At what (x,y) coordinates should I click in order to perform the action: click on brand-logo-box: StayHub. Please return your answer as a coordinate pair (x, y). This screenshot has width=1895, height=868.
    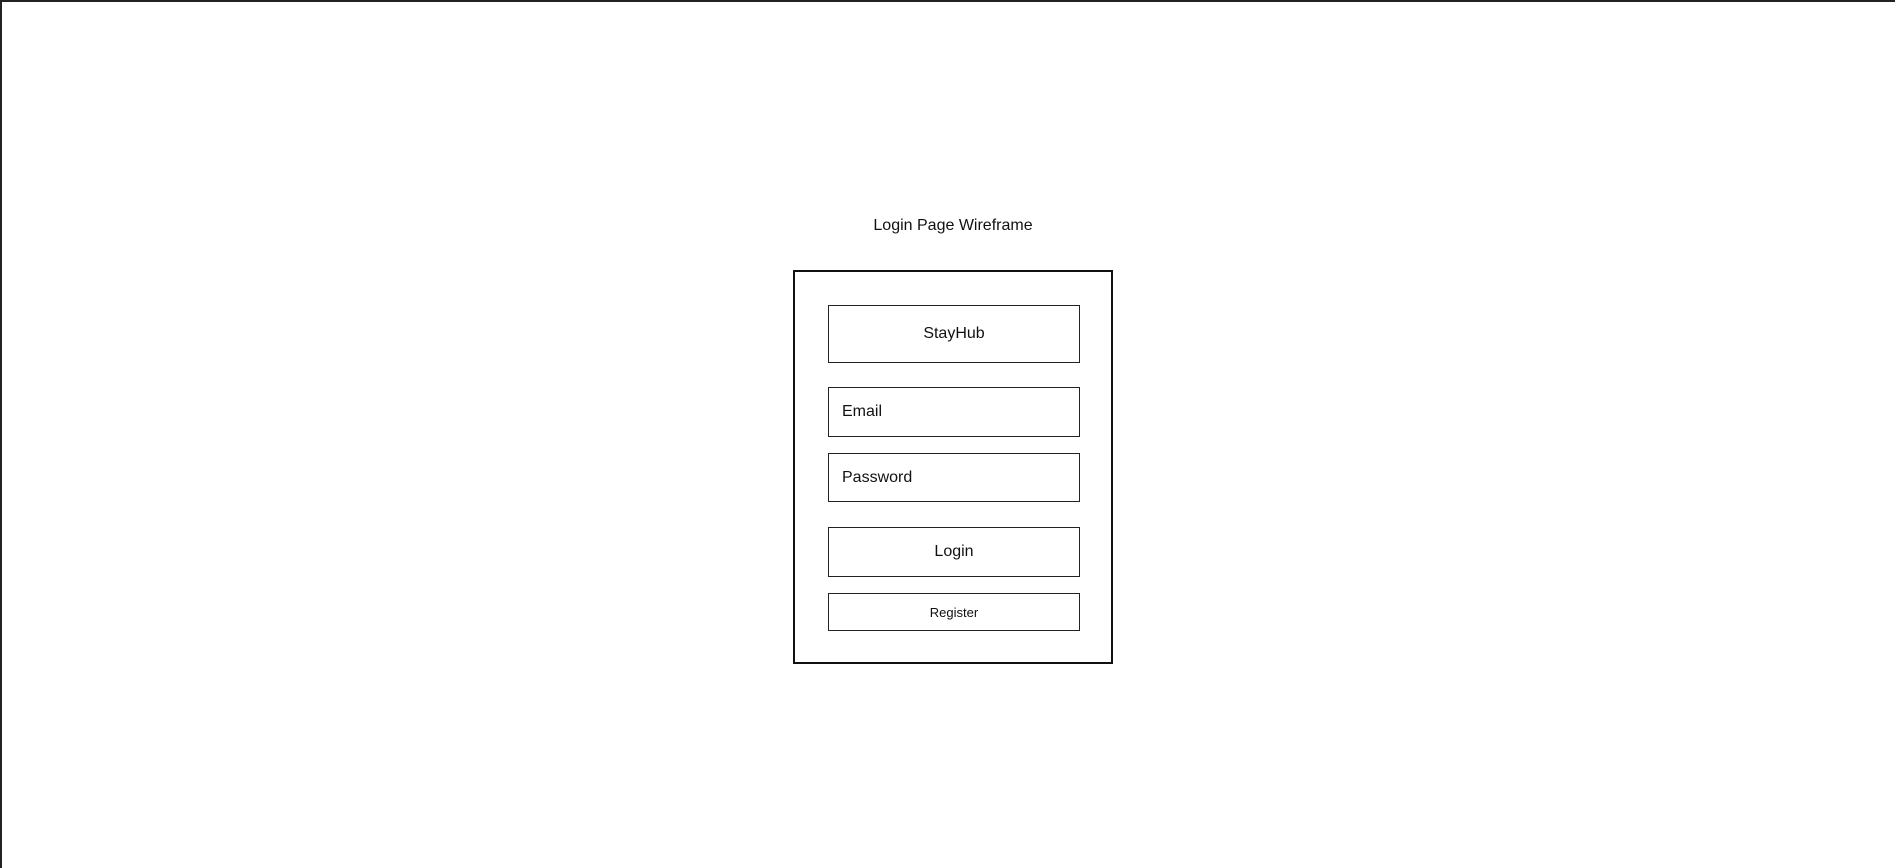
    Looking at the image, I should click on (954, 334).